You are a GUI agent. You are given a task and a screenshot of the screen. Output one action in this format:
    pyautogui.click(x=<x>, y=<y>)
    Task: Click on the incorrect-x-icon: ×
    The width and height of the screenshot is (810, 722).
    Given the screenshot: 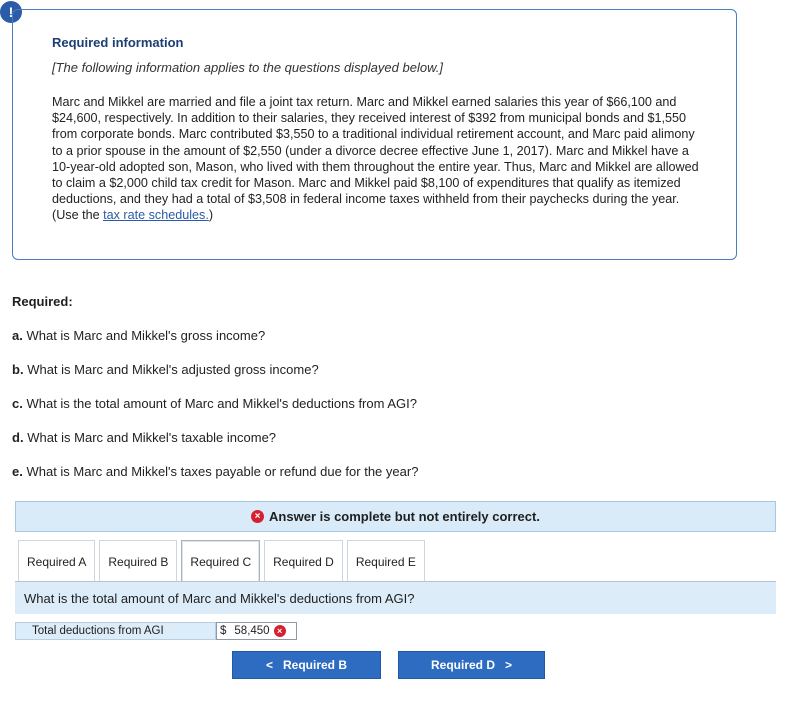 What is the action you would take?
    pyautogui.click(x=279, y=631)
    